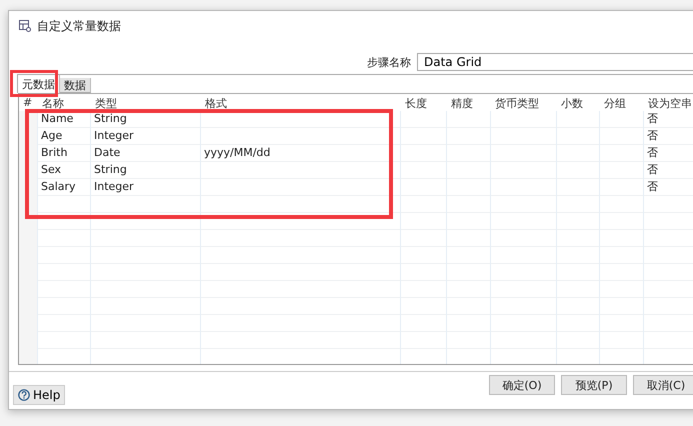  I want to click on table-cell-text: Brith, so click(54, 153).